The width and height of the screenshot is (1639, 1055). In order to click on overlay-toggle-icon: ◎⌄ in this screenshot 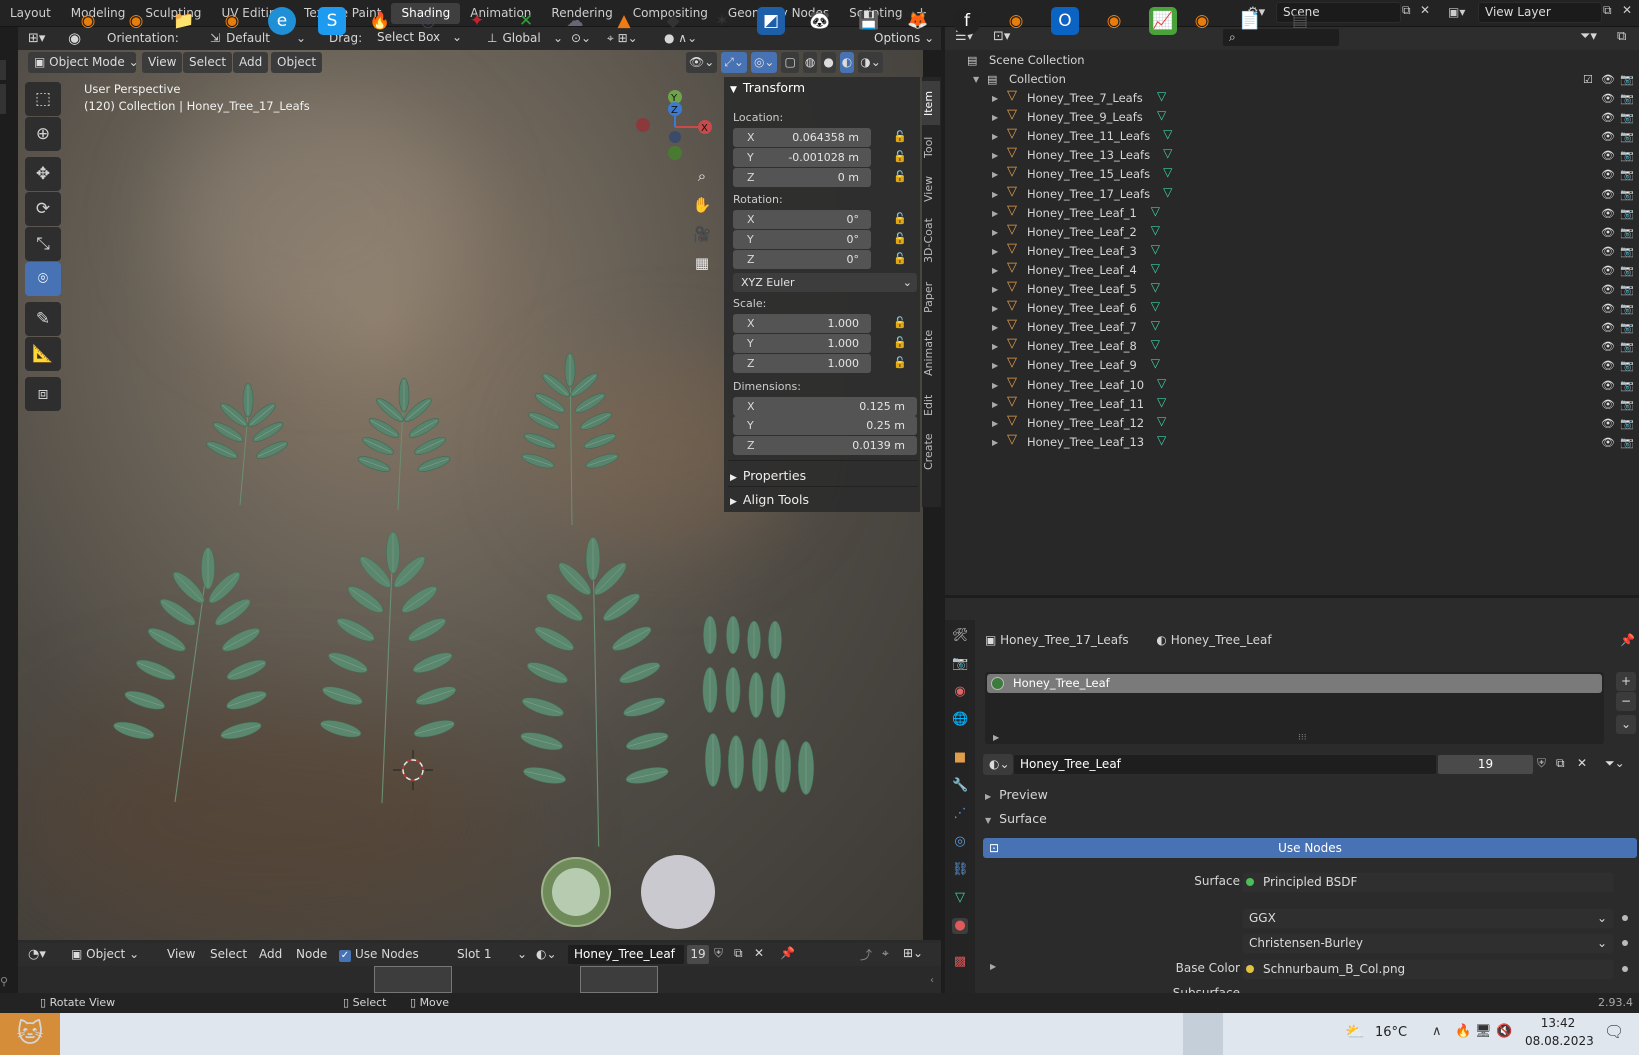, I will do `click(764, 62)`.